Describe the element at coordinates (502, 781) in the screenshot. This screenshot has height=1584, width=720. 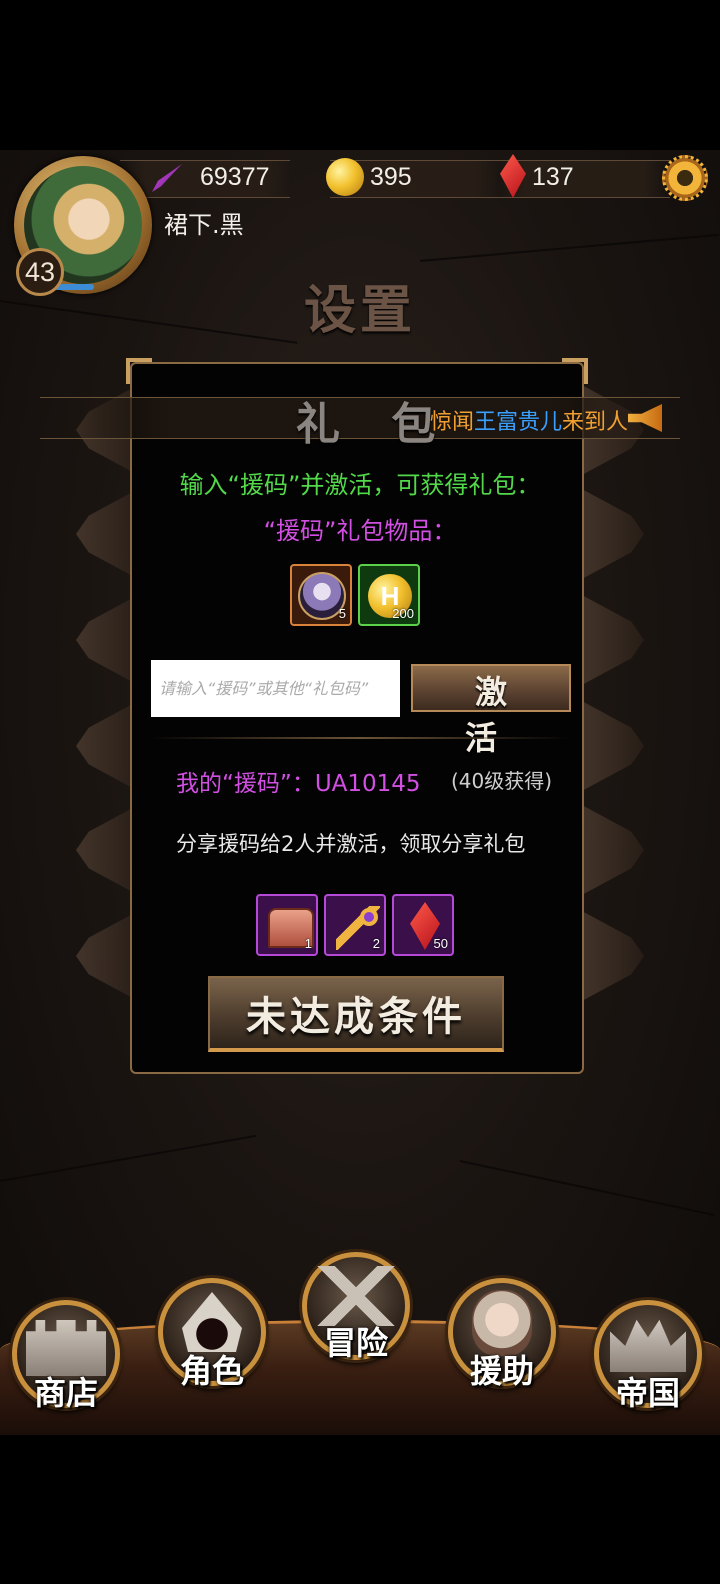
I see `my-code-note: (40级获得)` at that location.